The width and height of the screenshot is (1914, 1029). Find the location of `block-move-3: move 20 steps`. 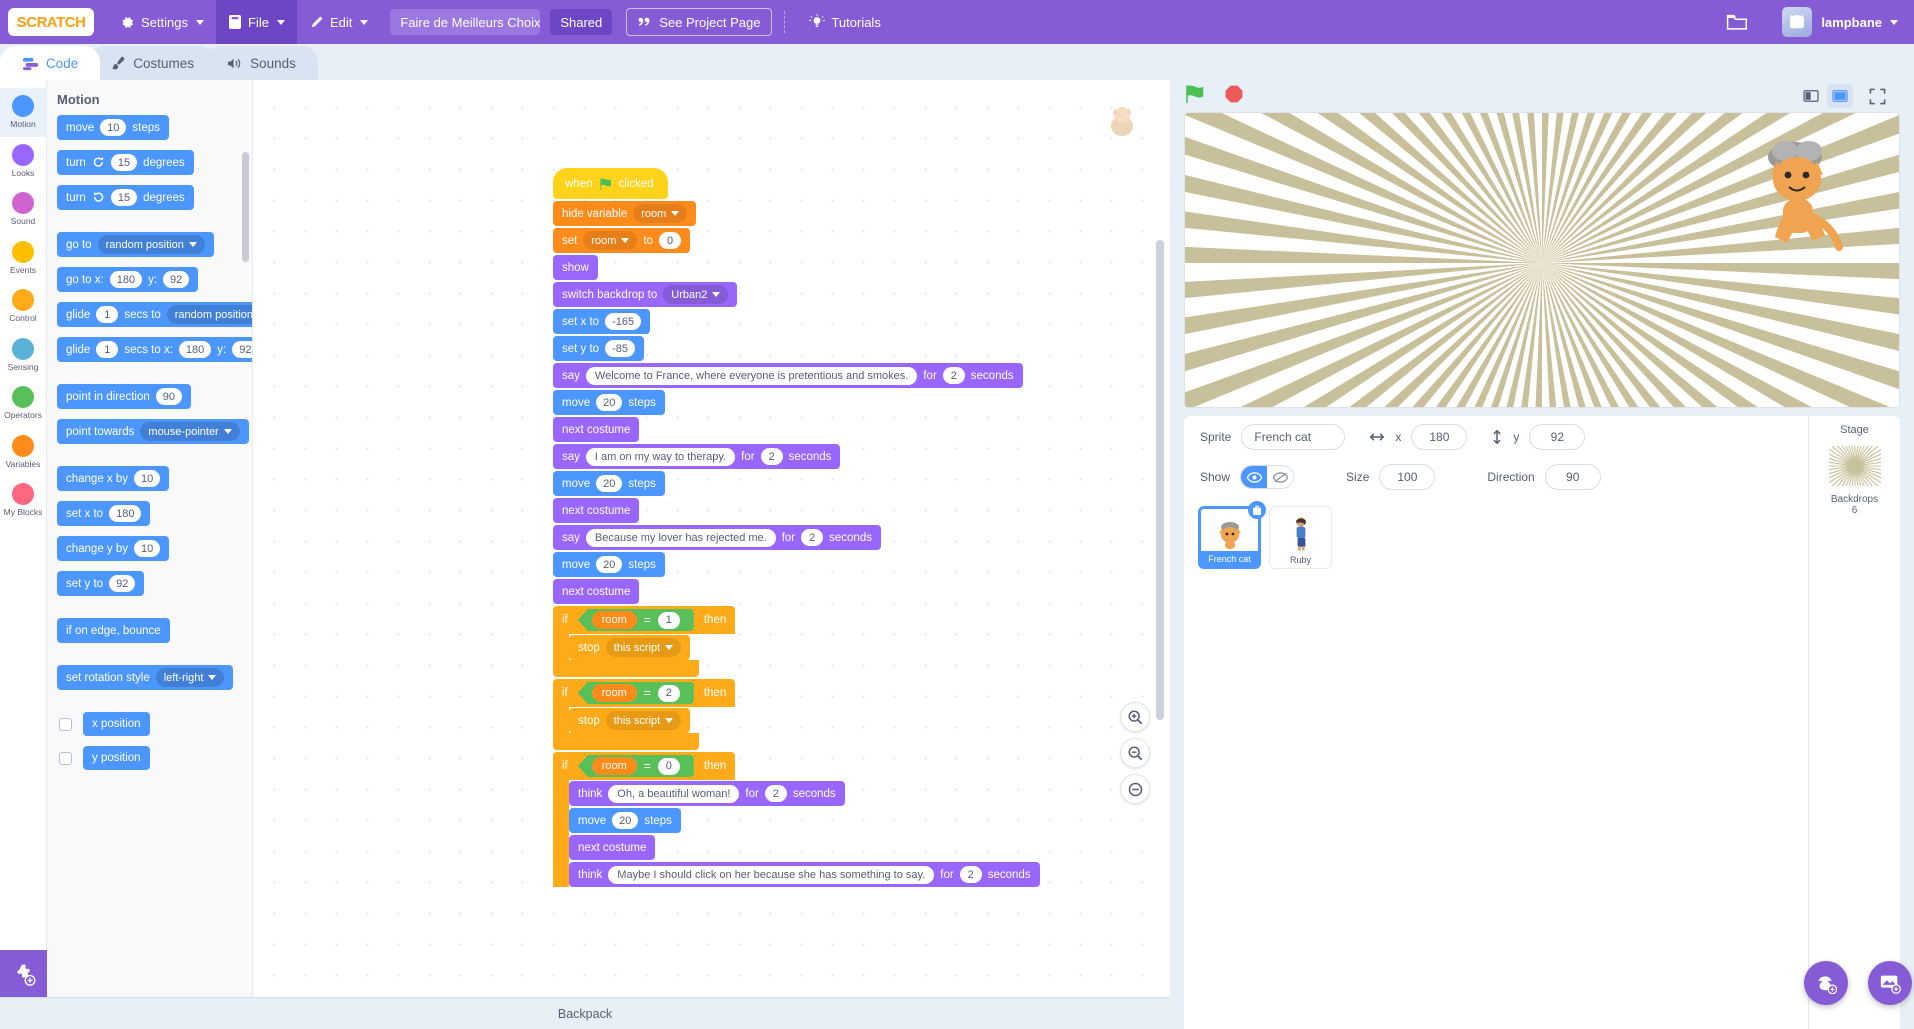

block-move-3: move 20 steps is located at coordinates (796, 564).